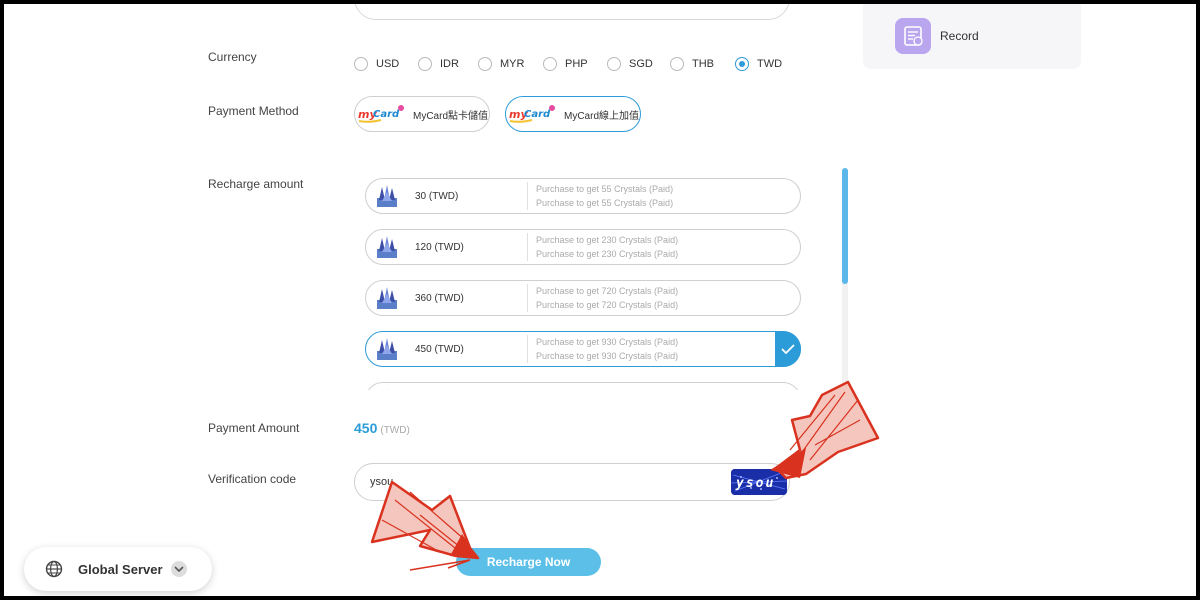 This screenshot has height=600, width=1200. What do you see at coordinates (825, 430) in the screenshot?
I see `arrow-to-captcha-icon` at bounding box center [825, 430].